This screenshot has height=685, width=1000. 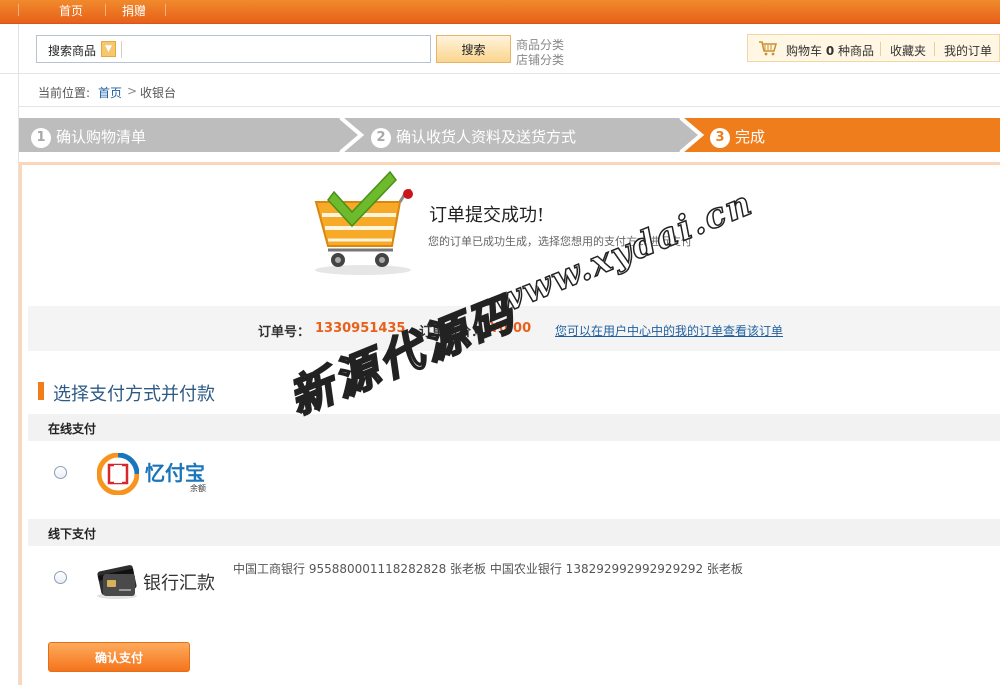 I want to click on cart-success-icon, so click(x=363, y=222).